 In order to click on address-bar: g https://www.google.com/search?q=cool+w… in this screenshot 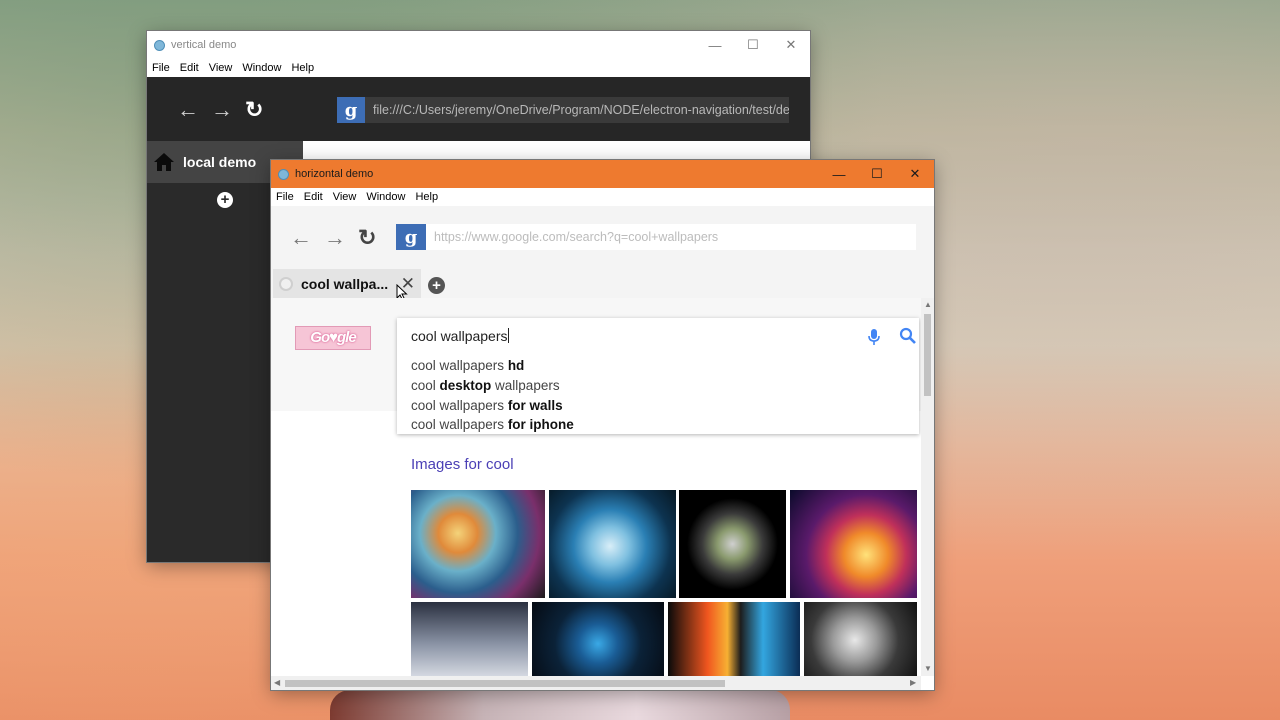, I will do `click(656, 237)`.